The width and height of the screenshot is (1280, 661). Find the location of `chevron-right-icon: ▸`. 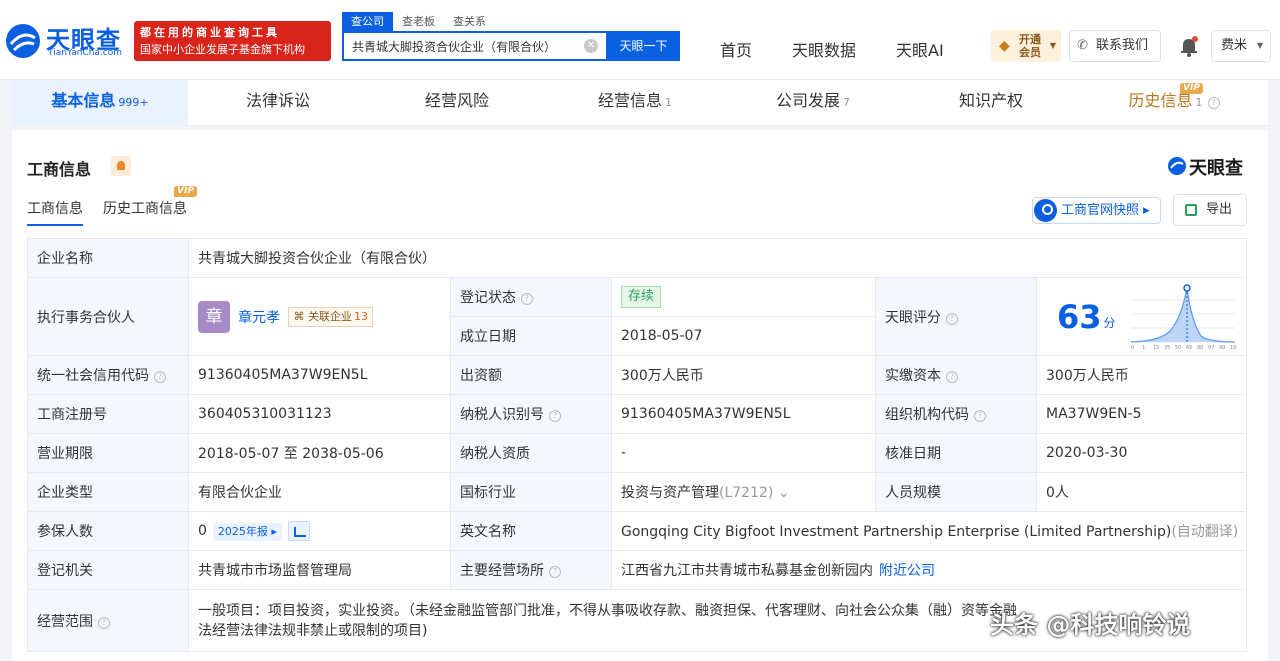

chevron-right-icon: ▸ is located at coordinates (1146, 210).